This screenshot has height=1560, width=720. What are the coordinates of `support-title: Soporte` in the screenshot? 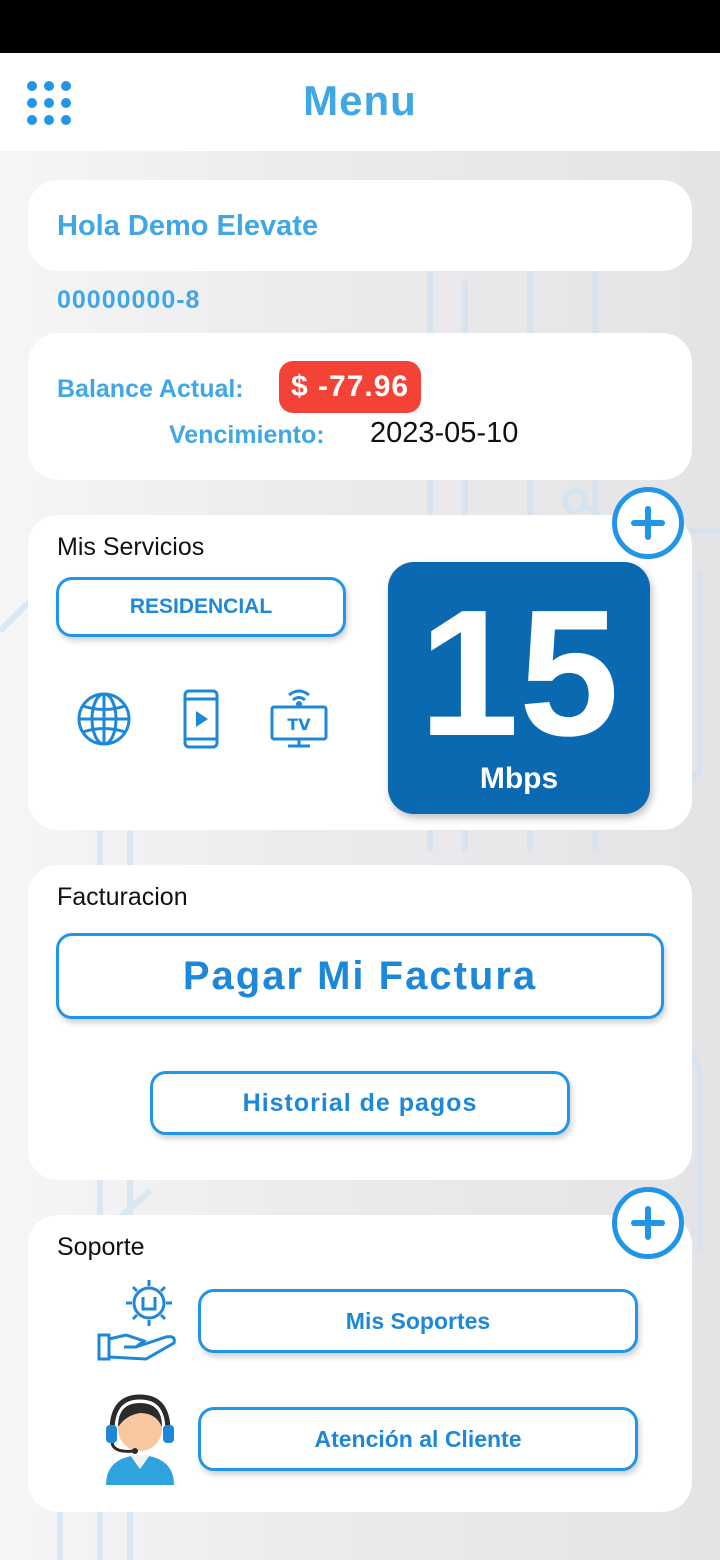 It's located at (101, 1247).